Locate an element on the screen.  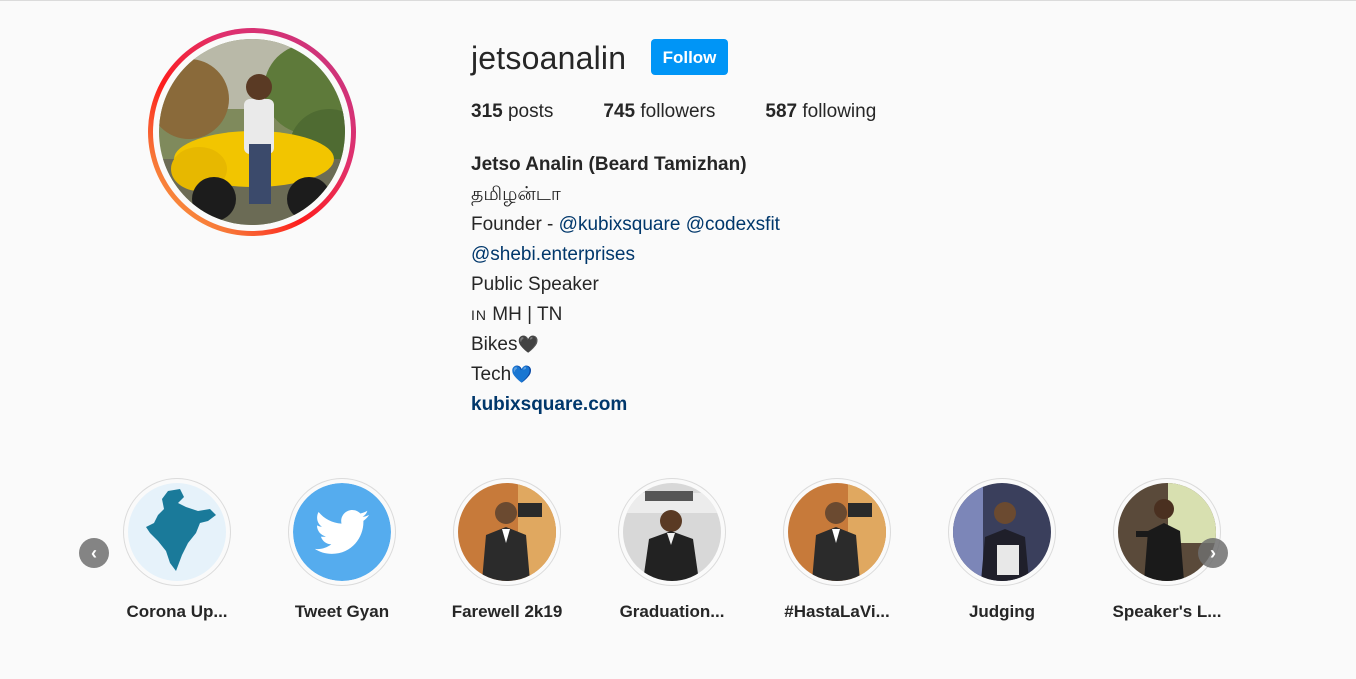
follow-button: Follow is located at coordinates (689, 57).